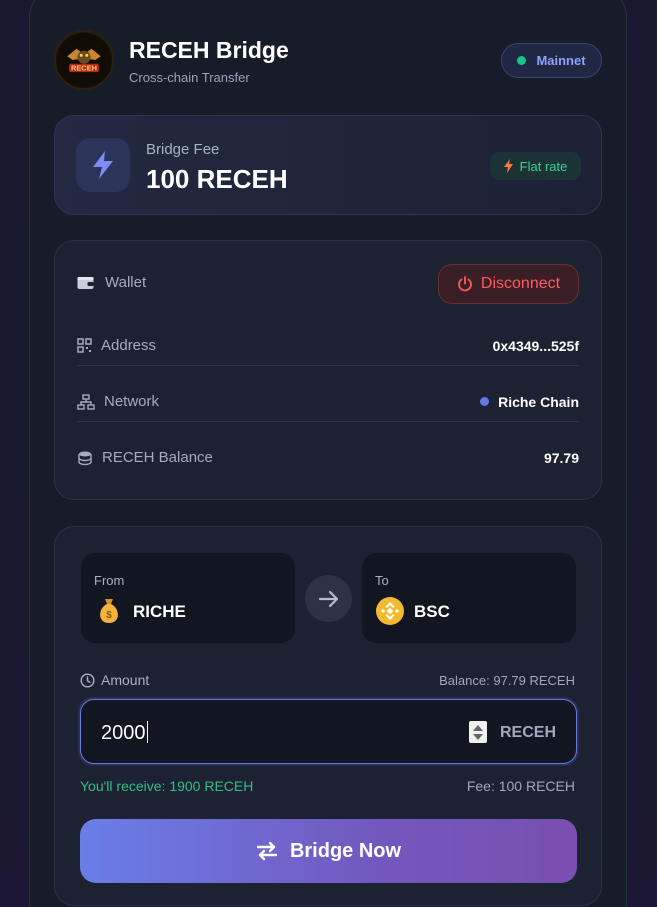  What do you see at coordinates (328, 345) in the screenshot?
I see `address-row: Address 0x4349...525f` at bounding box center [328, 345].